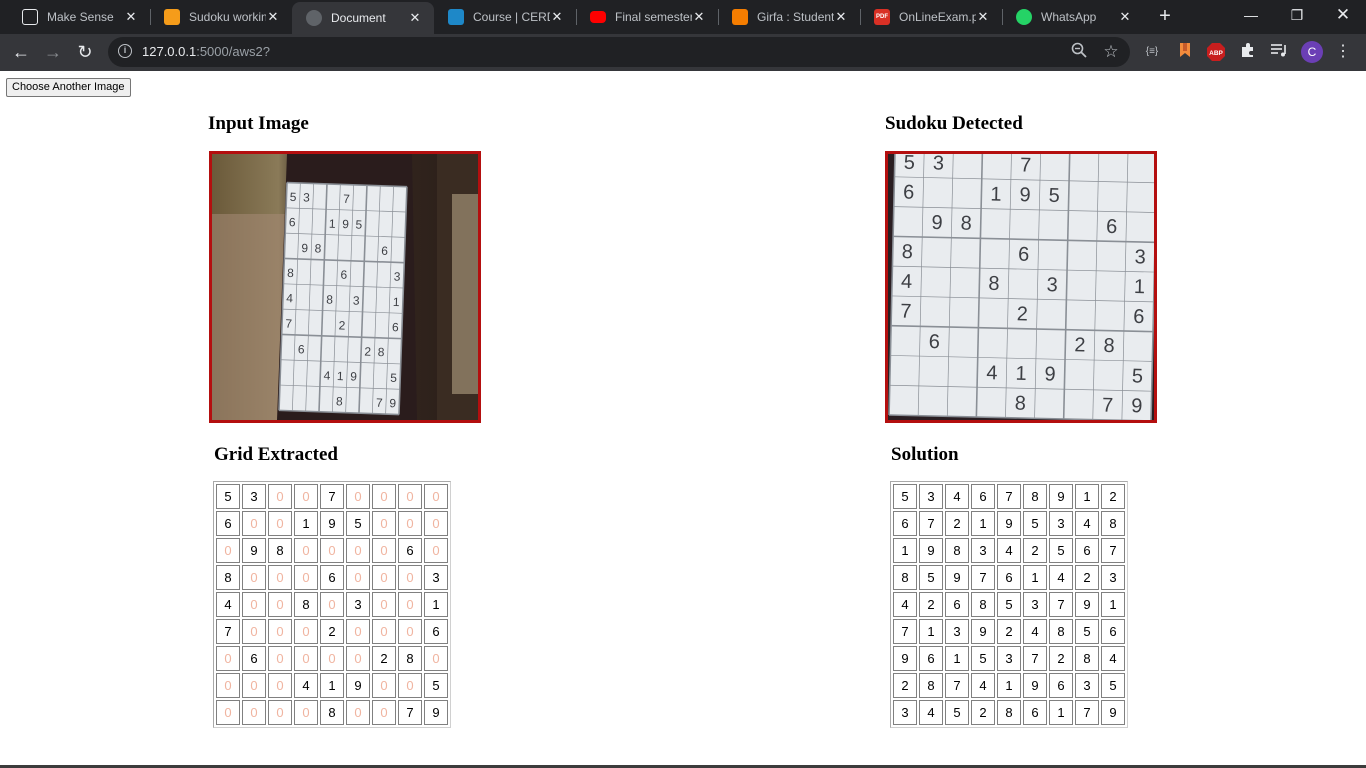 Image resolution: width=1366 pixels, height=768 pixels. Describe the element at coordinates (1343, 52) in the screenshot. I see `menu-kebab-icon: ⋮` at that location.